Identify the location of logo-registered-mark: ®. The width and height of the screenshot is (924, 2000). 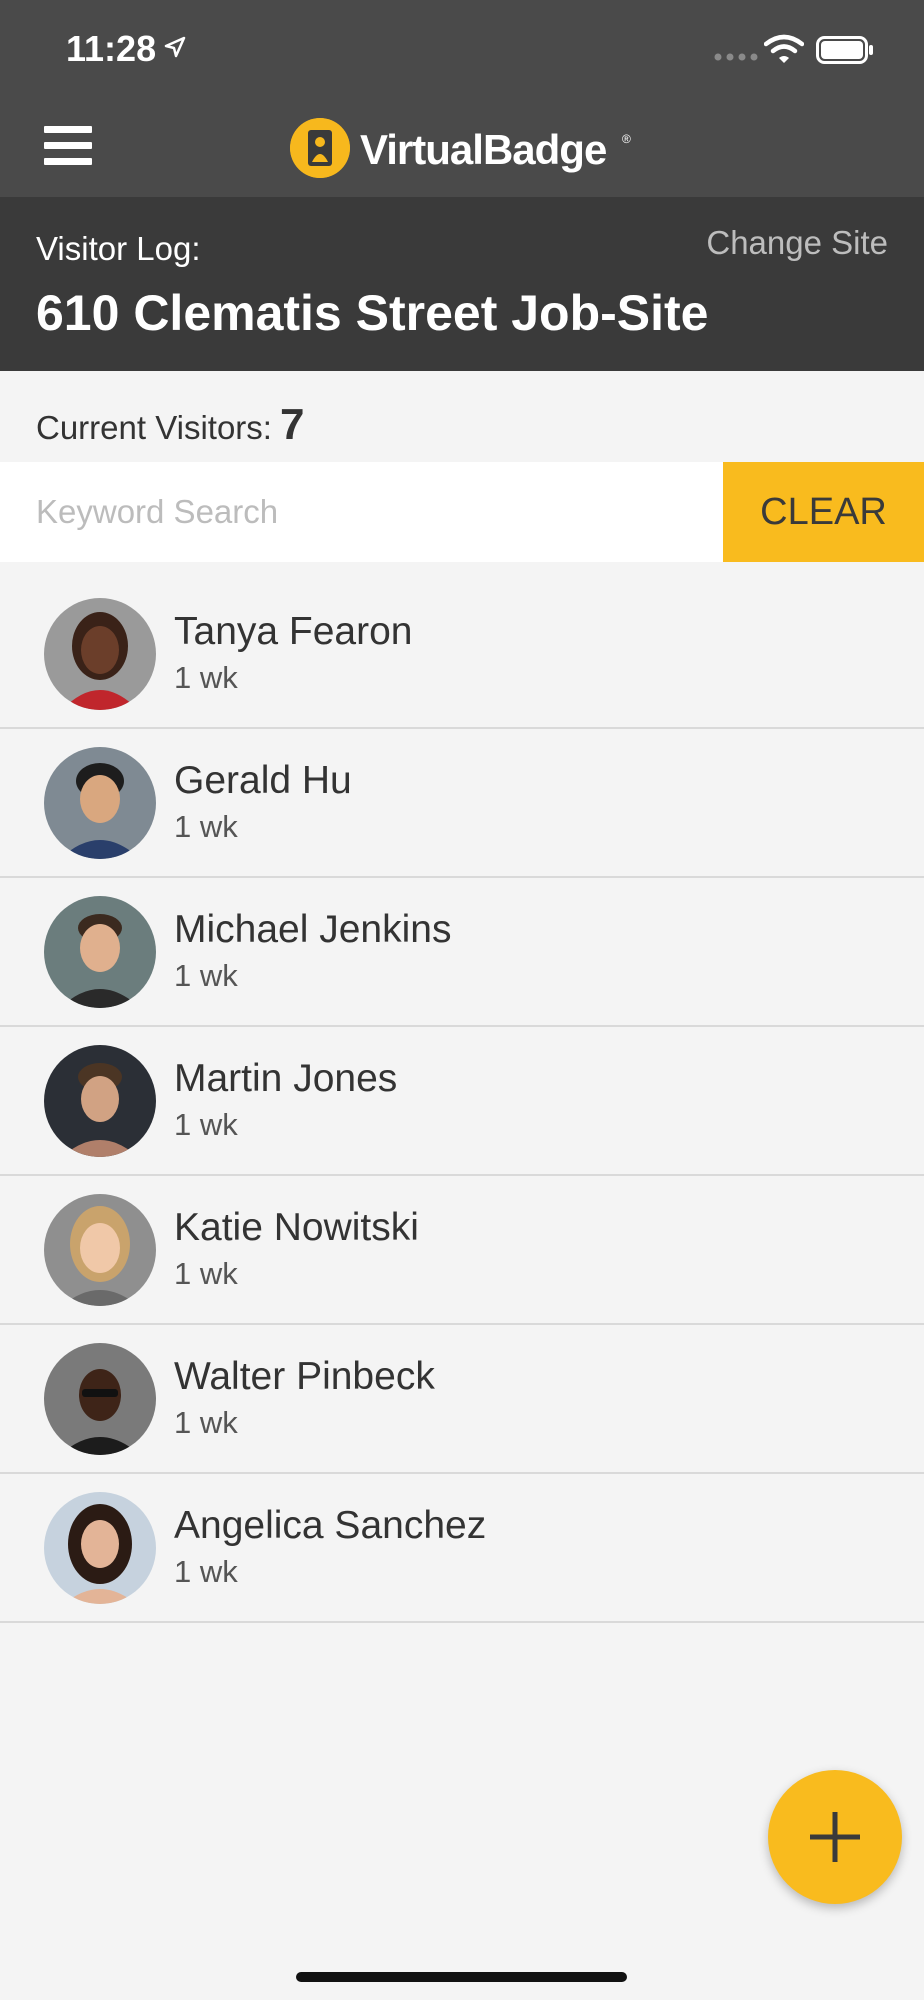
(626, 139).